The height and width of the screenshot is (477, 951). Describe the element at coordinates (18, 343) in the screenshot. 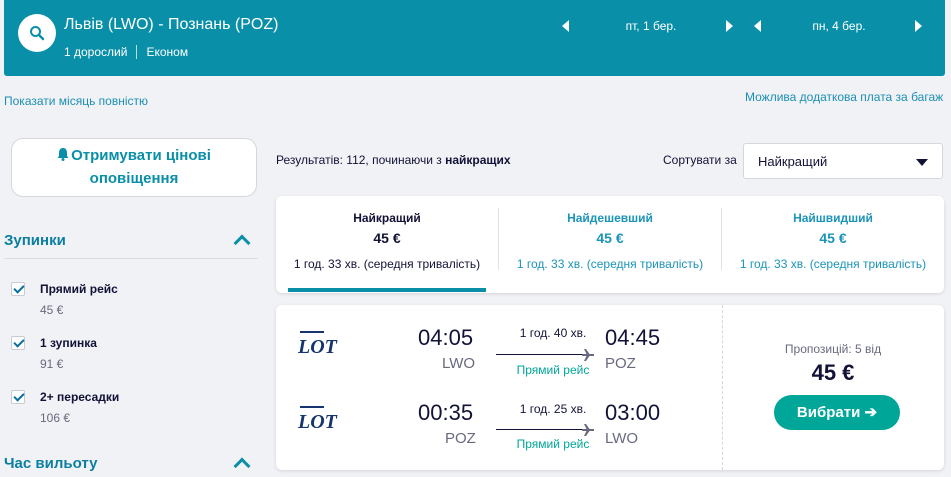

I see `one-stop-checkbox` at that location.